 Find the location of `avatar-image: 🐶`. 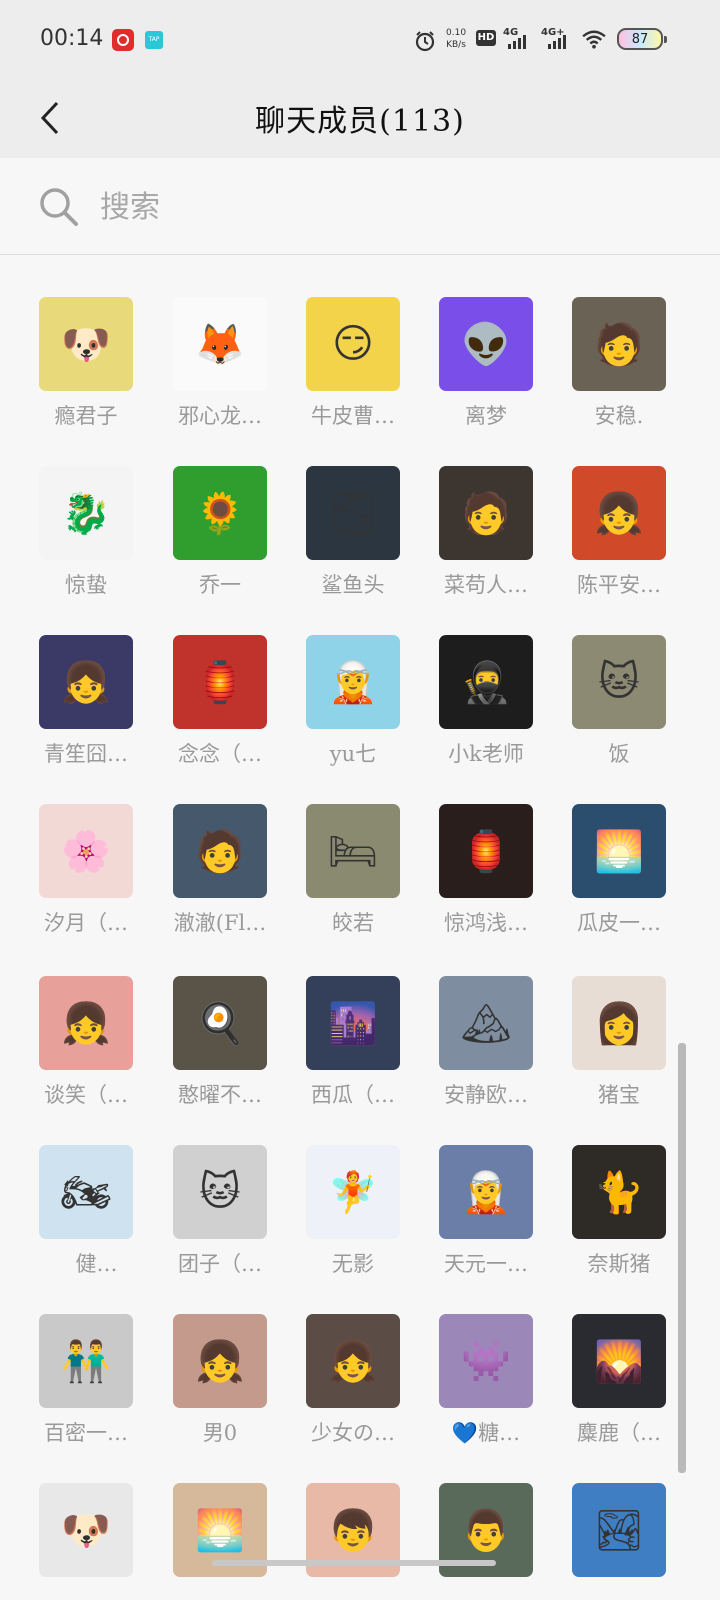

avatar-image: 🐶 is located at coordinates (86, 344).